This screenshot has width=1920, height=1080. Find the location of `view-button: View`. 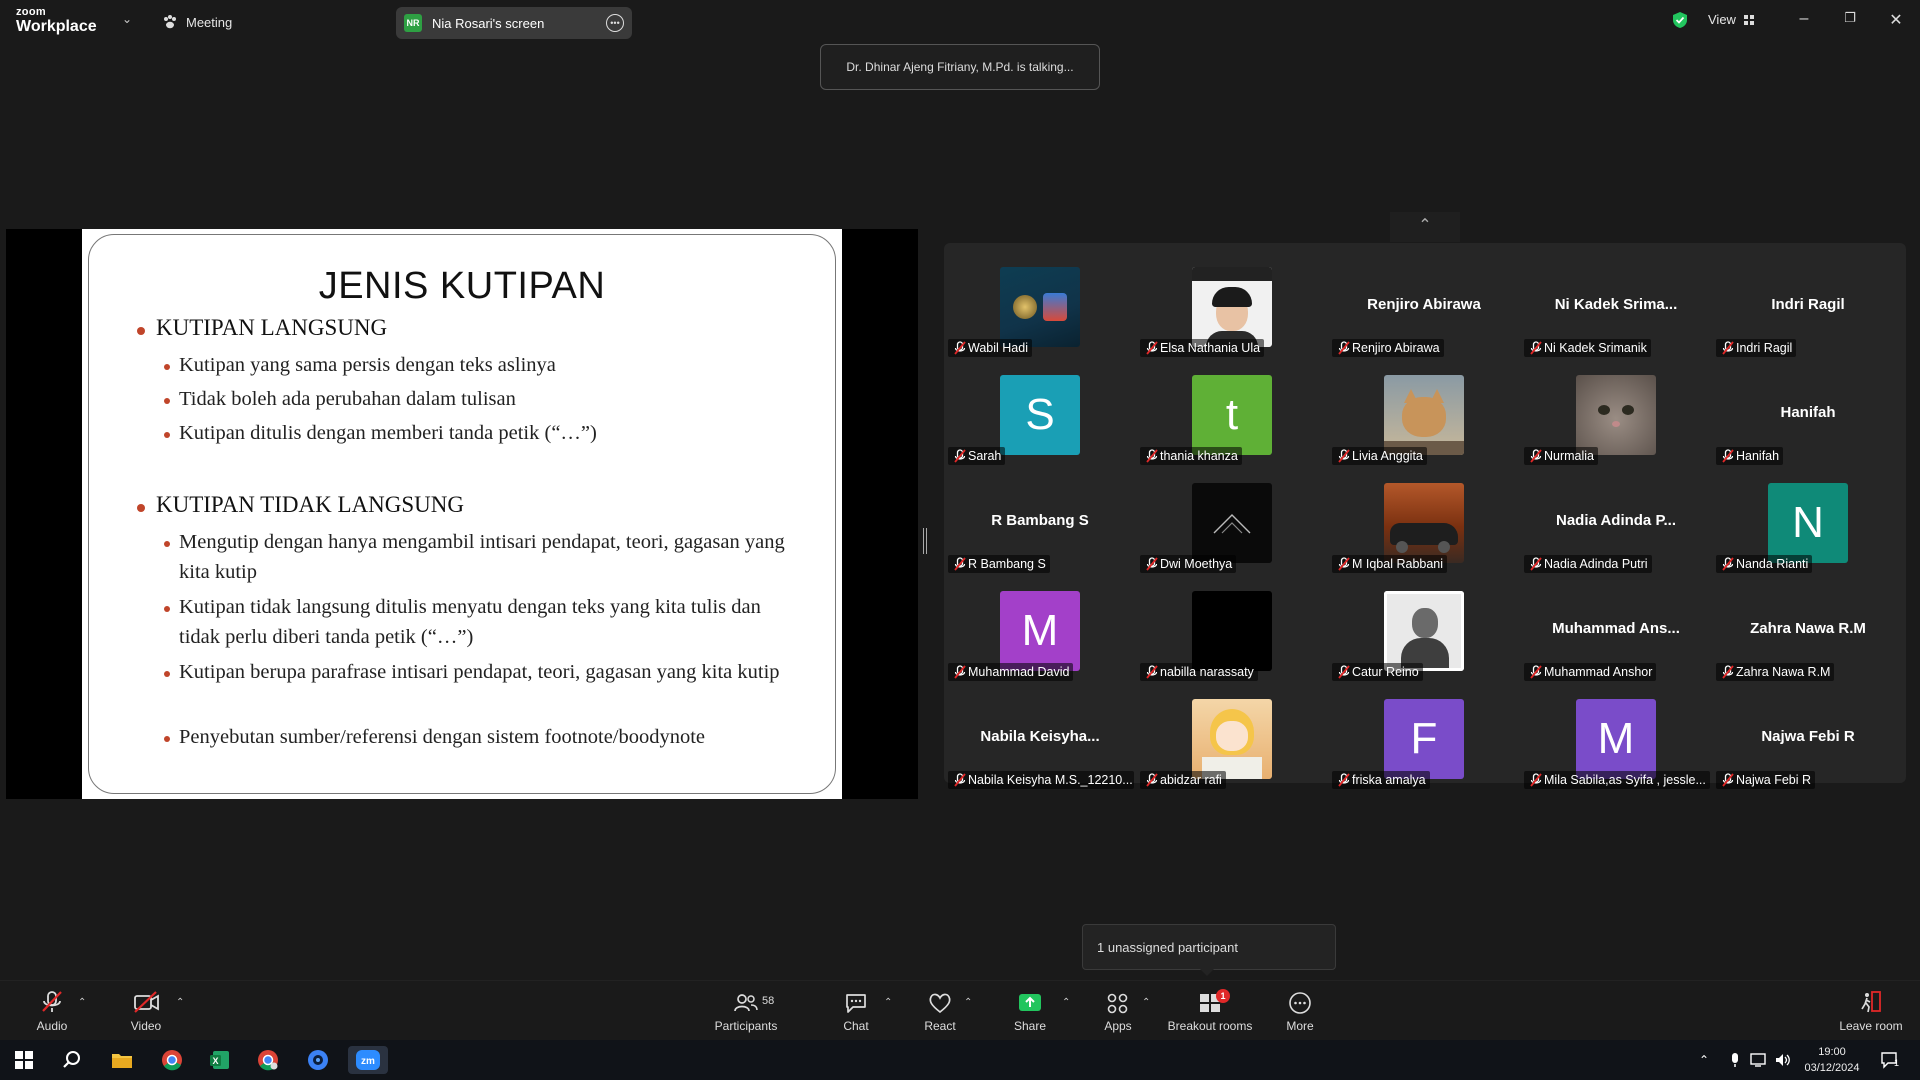

view-button: View is located at coordinates (1731, 19).